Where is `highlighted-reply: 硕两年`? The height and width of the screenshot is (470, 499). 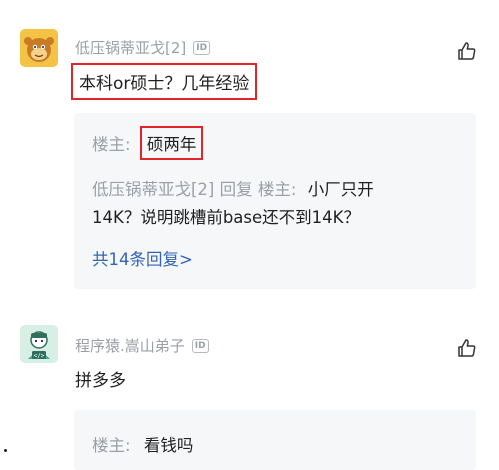
highlighted-reply: 硕两年 is located at coordinates (171, 143).